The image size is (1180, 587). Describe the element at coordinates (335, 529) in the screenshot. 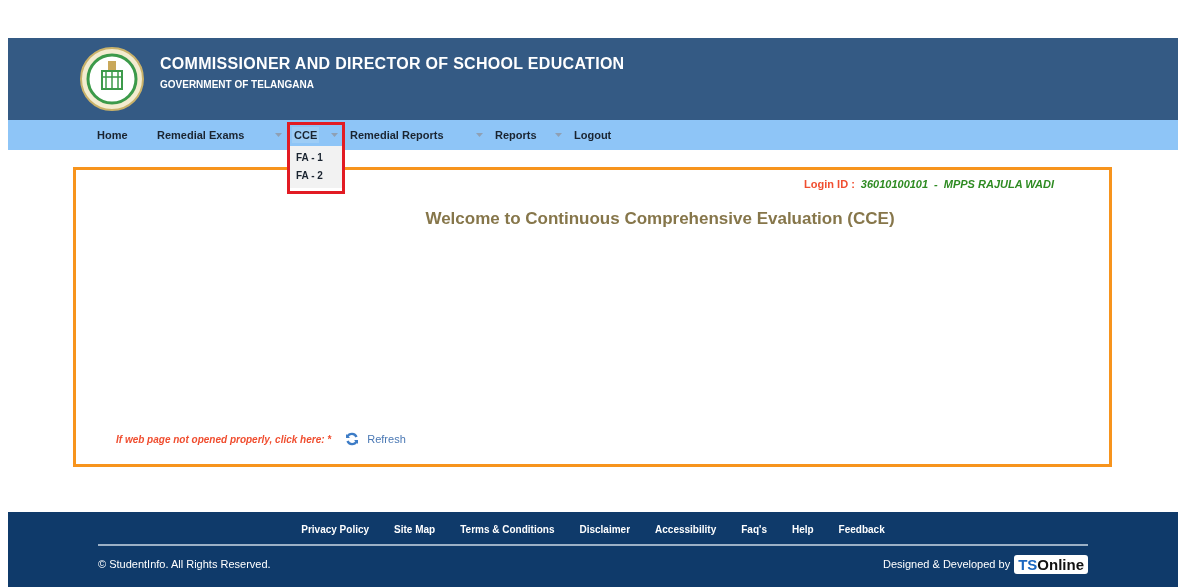

I see `footer-link: Privacy Policy` at that location.